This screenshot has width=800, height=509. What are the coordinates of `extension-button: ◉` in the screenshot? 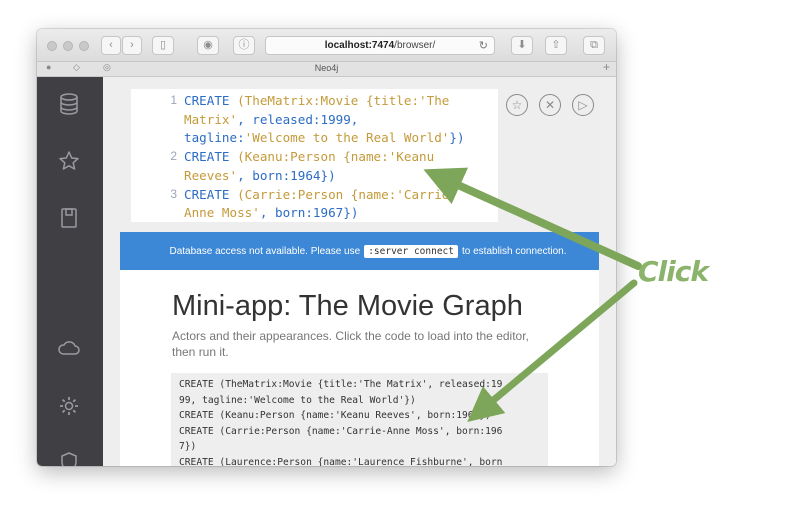 It's located at (208, 45).